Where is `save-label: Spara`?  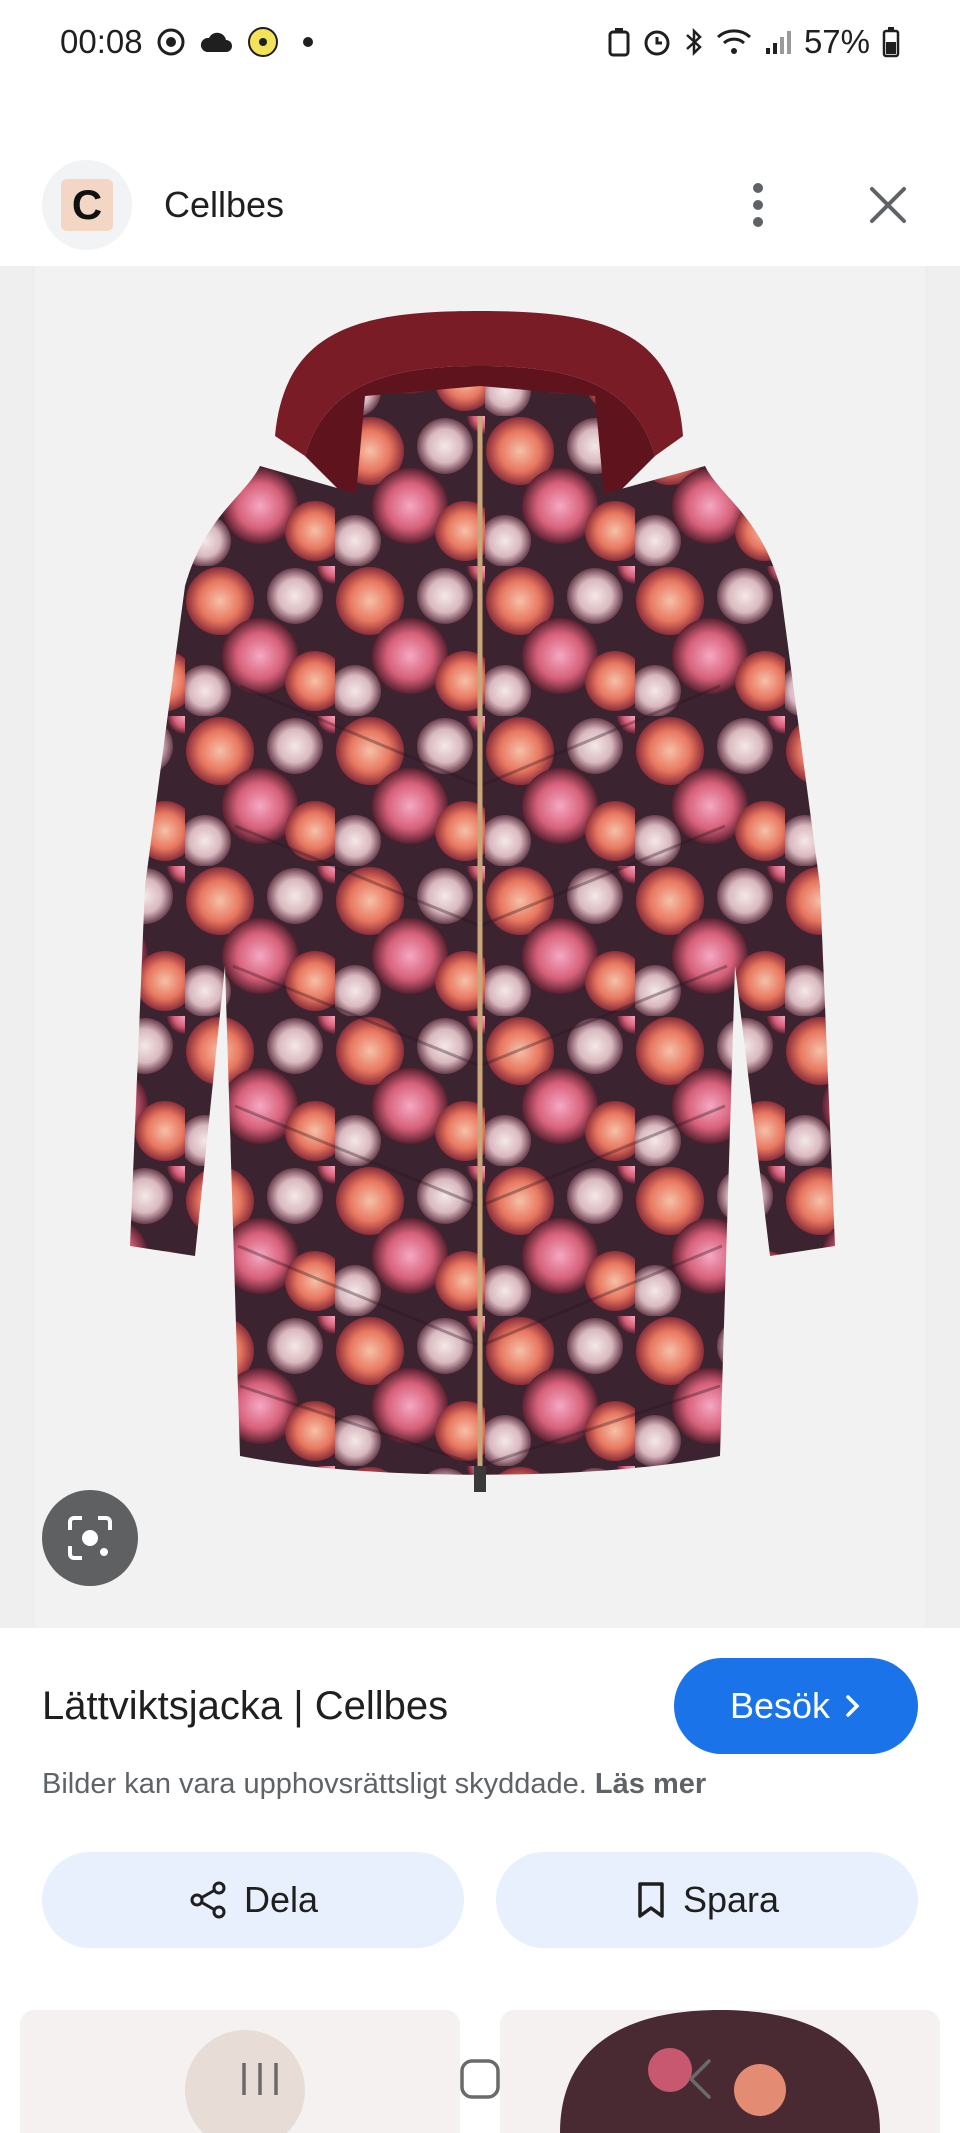 save-label: Spara is located at coordinates (731, 1899).